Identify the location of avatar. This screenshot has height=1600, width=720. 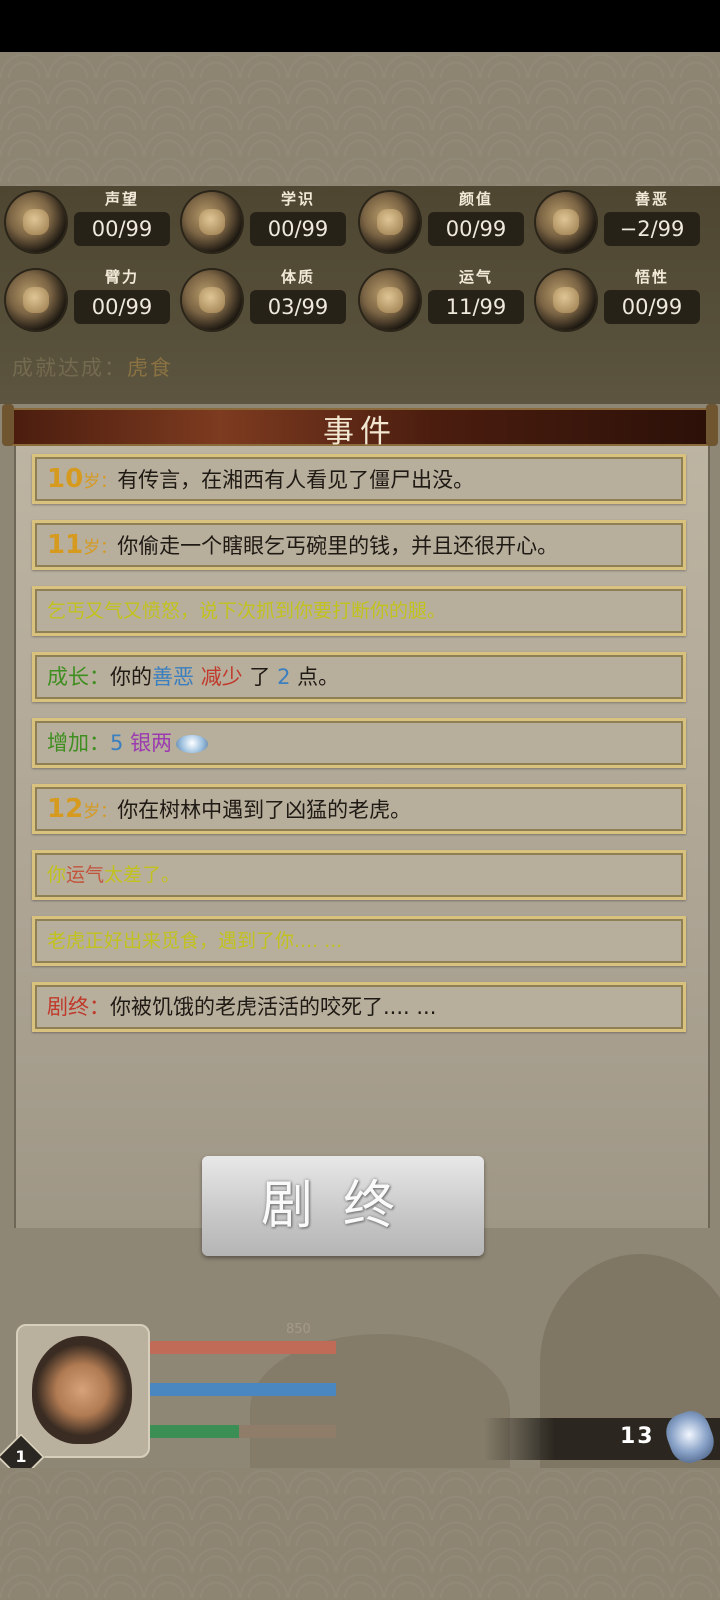
(82, 1390).